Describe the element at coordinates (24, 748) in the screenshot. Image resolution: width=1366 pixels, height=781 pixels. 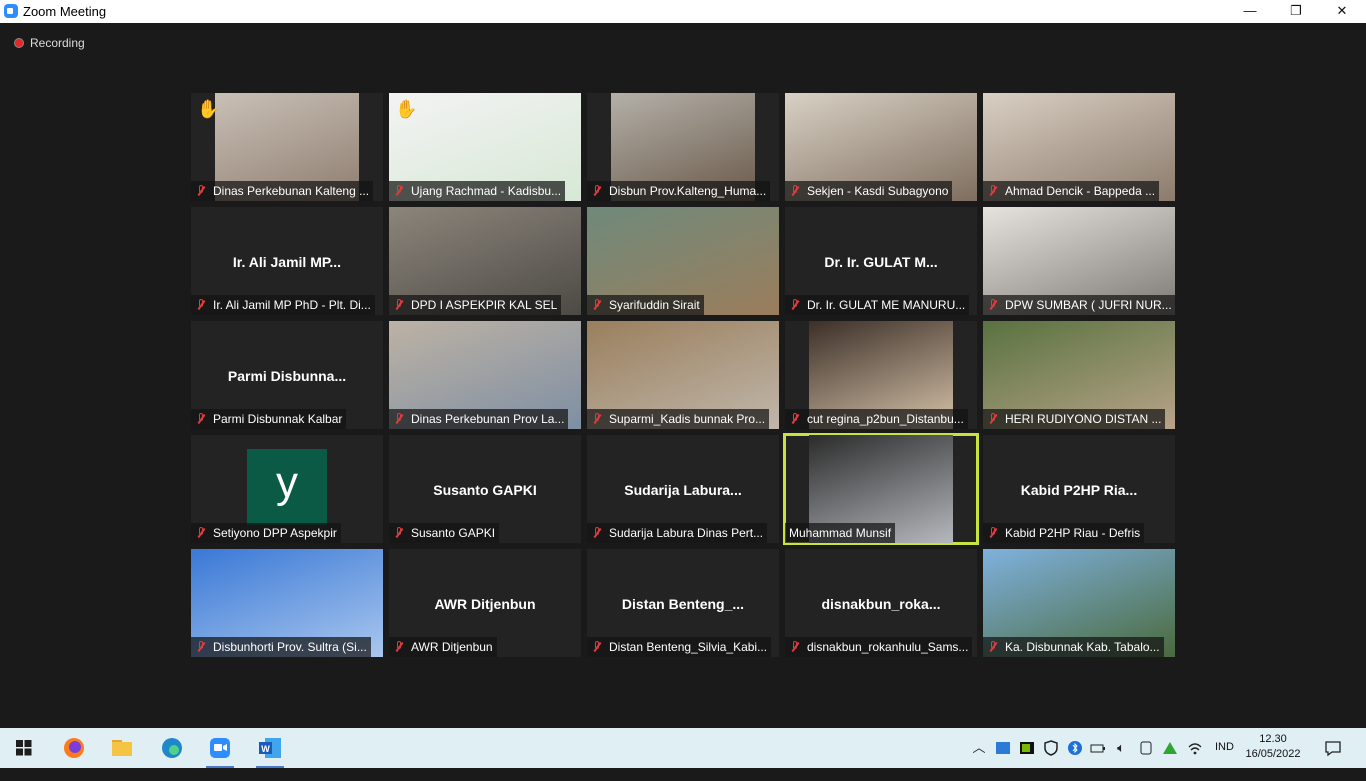
I see `start-button` at that location.